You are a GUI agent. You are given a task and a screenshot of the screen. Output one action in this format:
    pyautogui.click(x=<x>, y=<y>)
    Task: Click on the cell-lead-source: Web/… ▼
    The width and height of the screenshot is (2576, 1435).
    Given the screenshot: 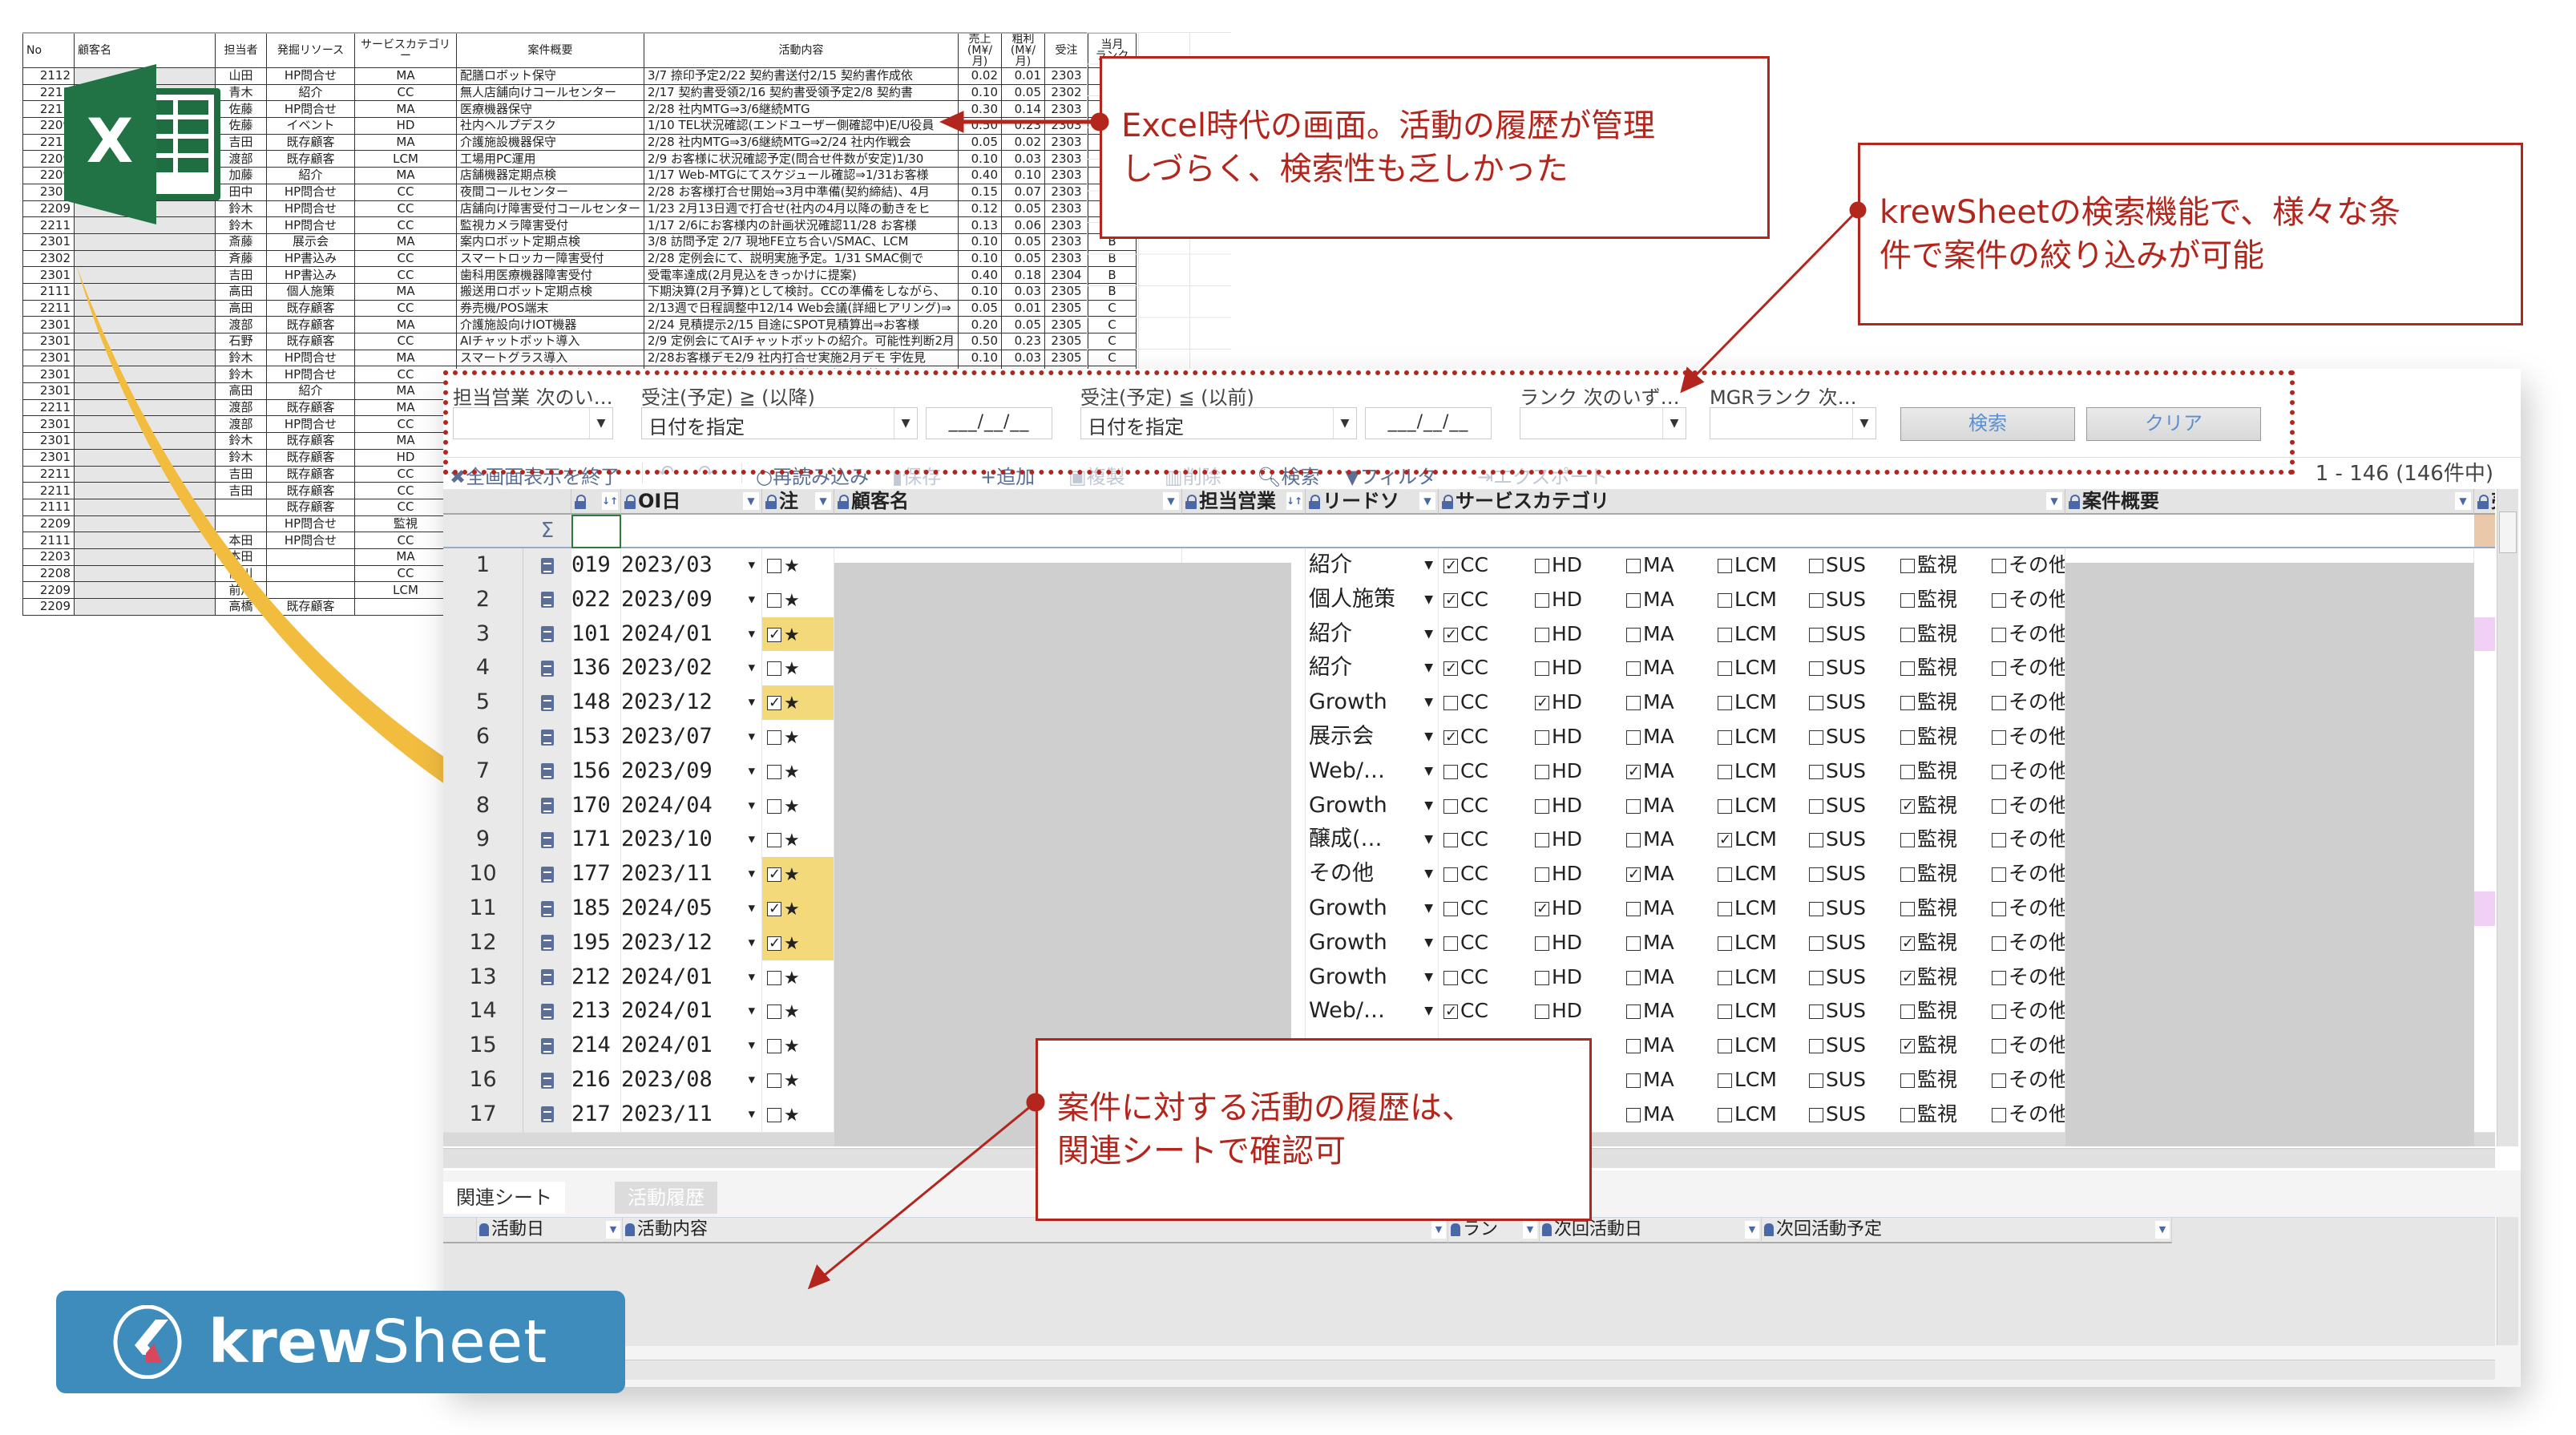 What is the action you would take?
    pyautogui.click(x=1372, y=1012)
    